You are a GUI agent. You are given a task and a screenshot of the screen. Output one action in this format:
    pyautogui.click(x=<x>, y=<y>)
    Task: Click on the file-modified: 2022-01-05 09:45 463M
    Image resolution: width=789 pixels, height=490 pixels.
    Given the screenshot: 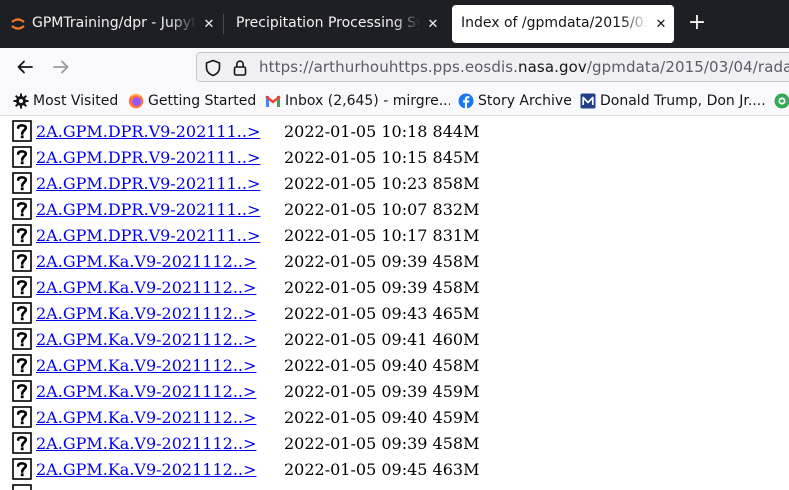 What is the action you would take?
    pyautogui.click(x=381, y=469)
    